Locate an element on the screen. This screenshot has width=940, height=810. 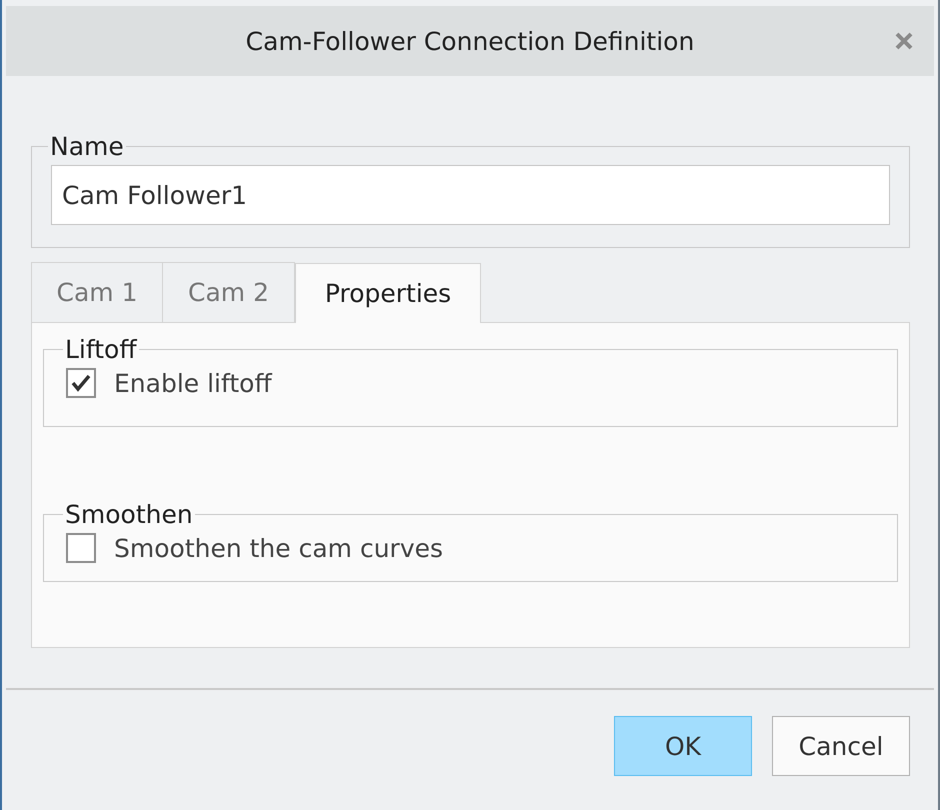
checkbox-label: Smoothen the cam curves is located at coordinates (279, 548).